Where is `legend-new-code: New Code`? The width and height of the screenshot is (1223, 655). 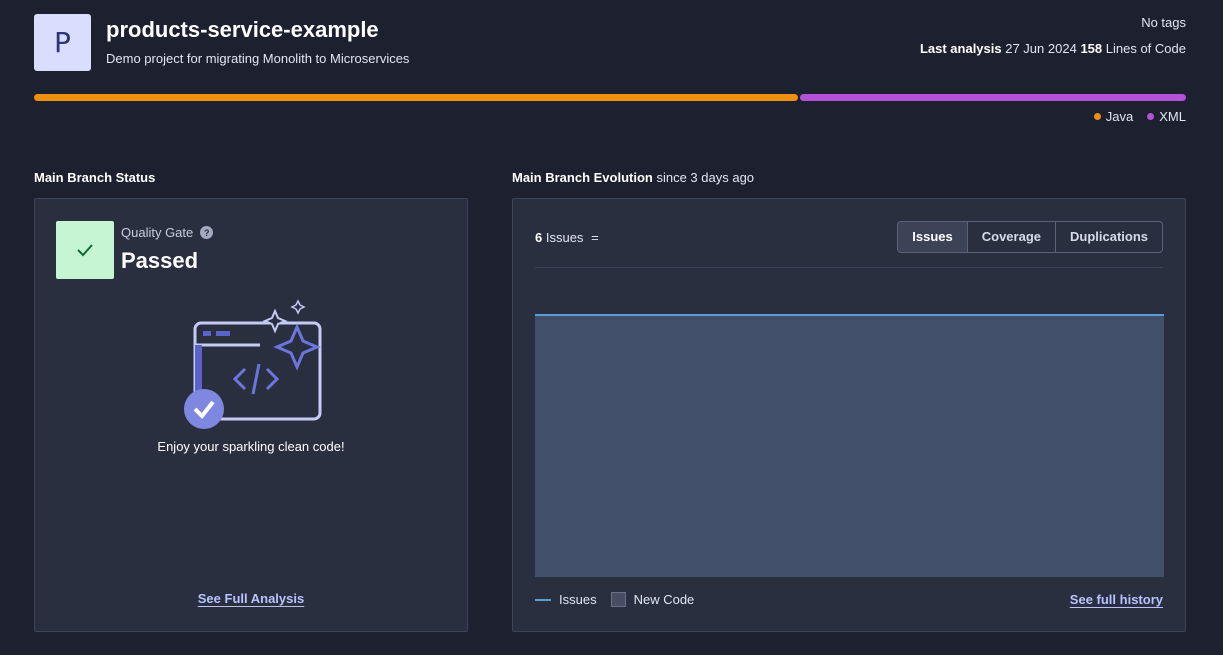 legend-new-code: New Code is located at coordinates (652, 599).